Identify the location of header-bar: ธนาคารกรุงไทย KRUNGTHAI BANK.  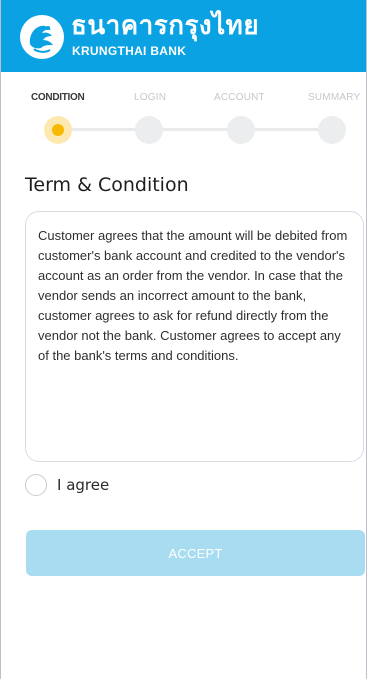
(183, 36).